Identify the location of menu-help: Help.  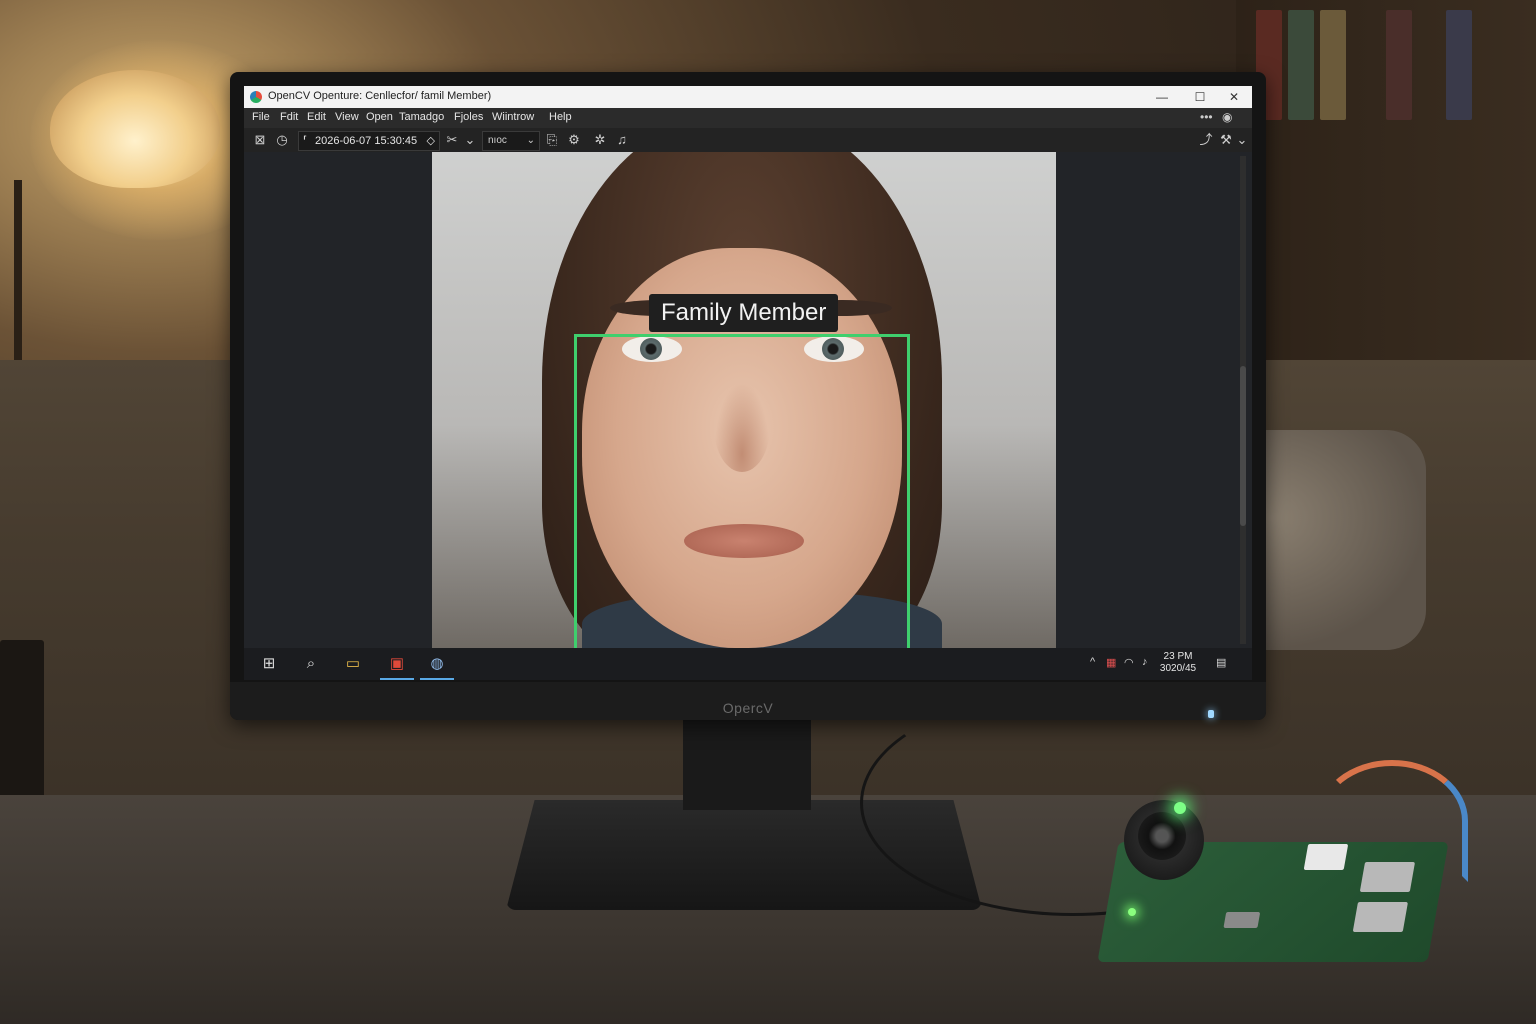
(560, 117).